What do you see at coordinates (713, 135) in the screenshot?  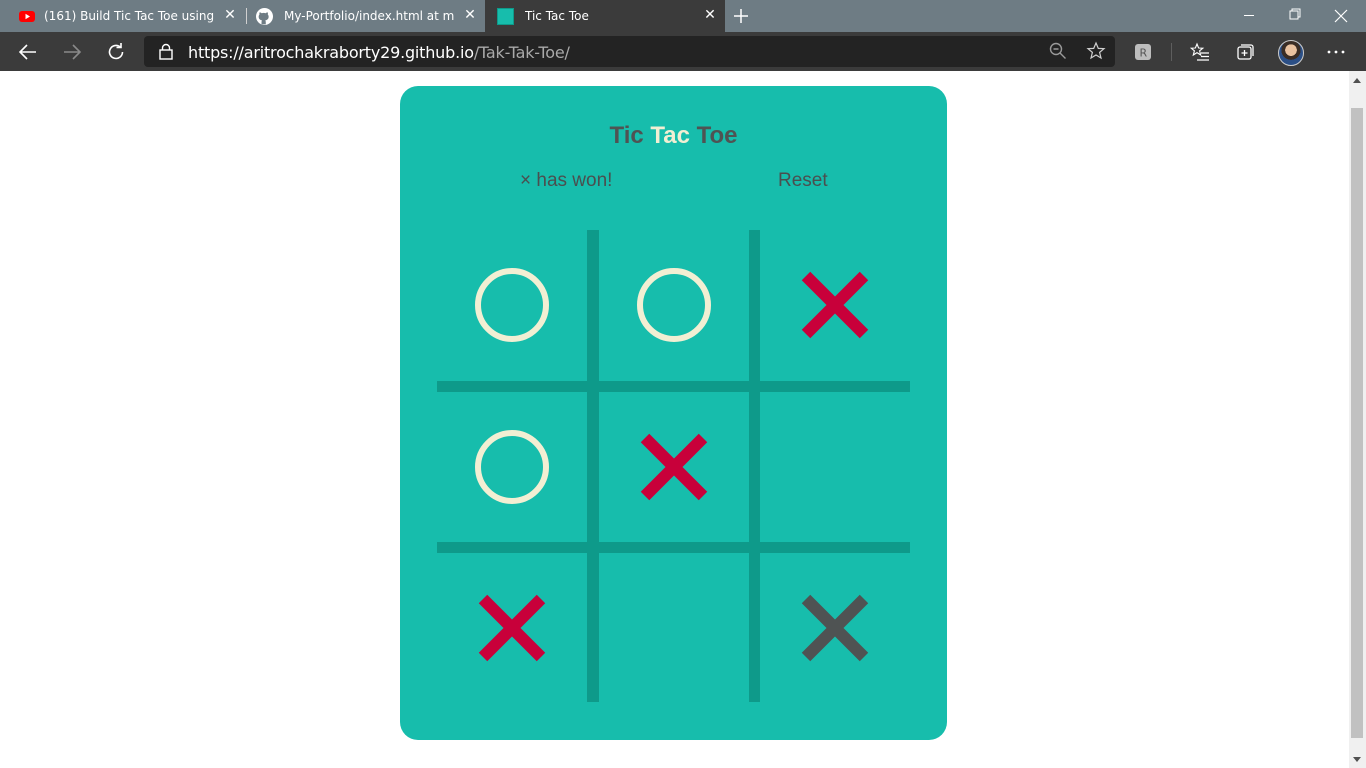 I see `title-word-toe: Toe` at bounding box center [713, 135].